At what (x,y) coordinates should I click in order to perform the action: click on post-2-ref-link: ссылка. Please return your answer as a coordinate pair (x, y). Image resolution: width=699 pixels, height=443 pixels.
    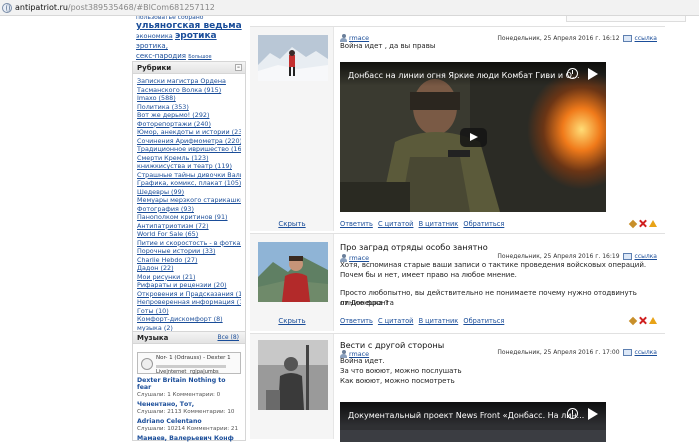
    Looking at the image, I should click on (646, 256).